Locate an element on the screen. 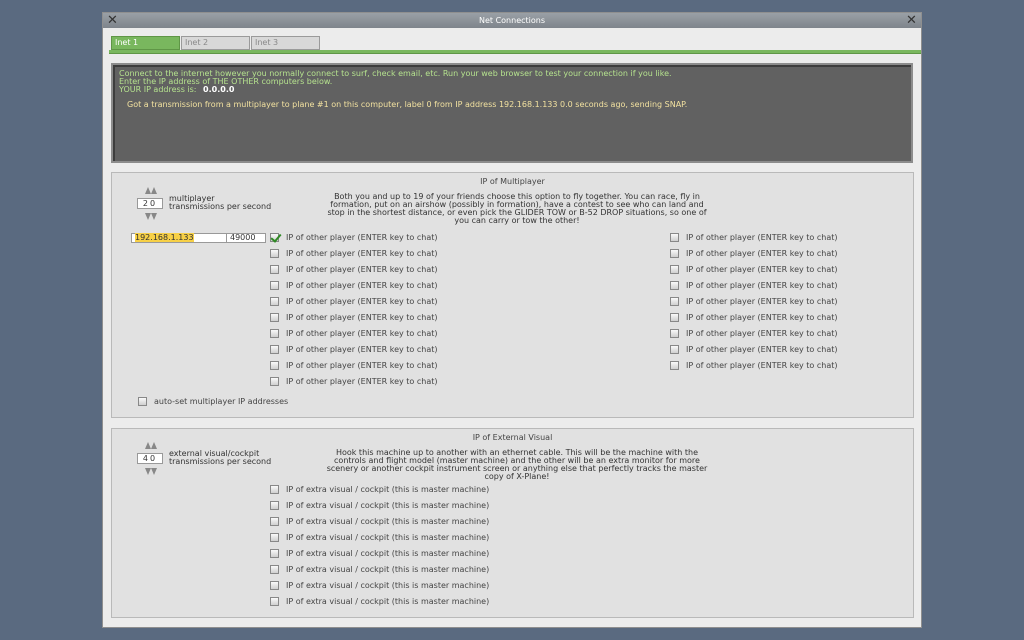 This screenshot has width=1024, height=640. player-1-port-input: 49000 is located at coordinates (246, 238).